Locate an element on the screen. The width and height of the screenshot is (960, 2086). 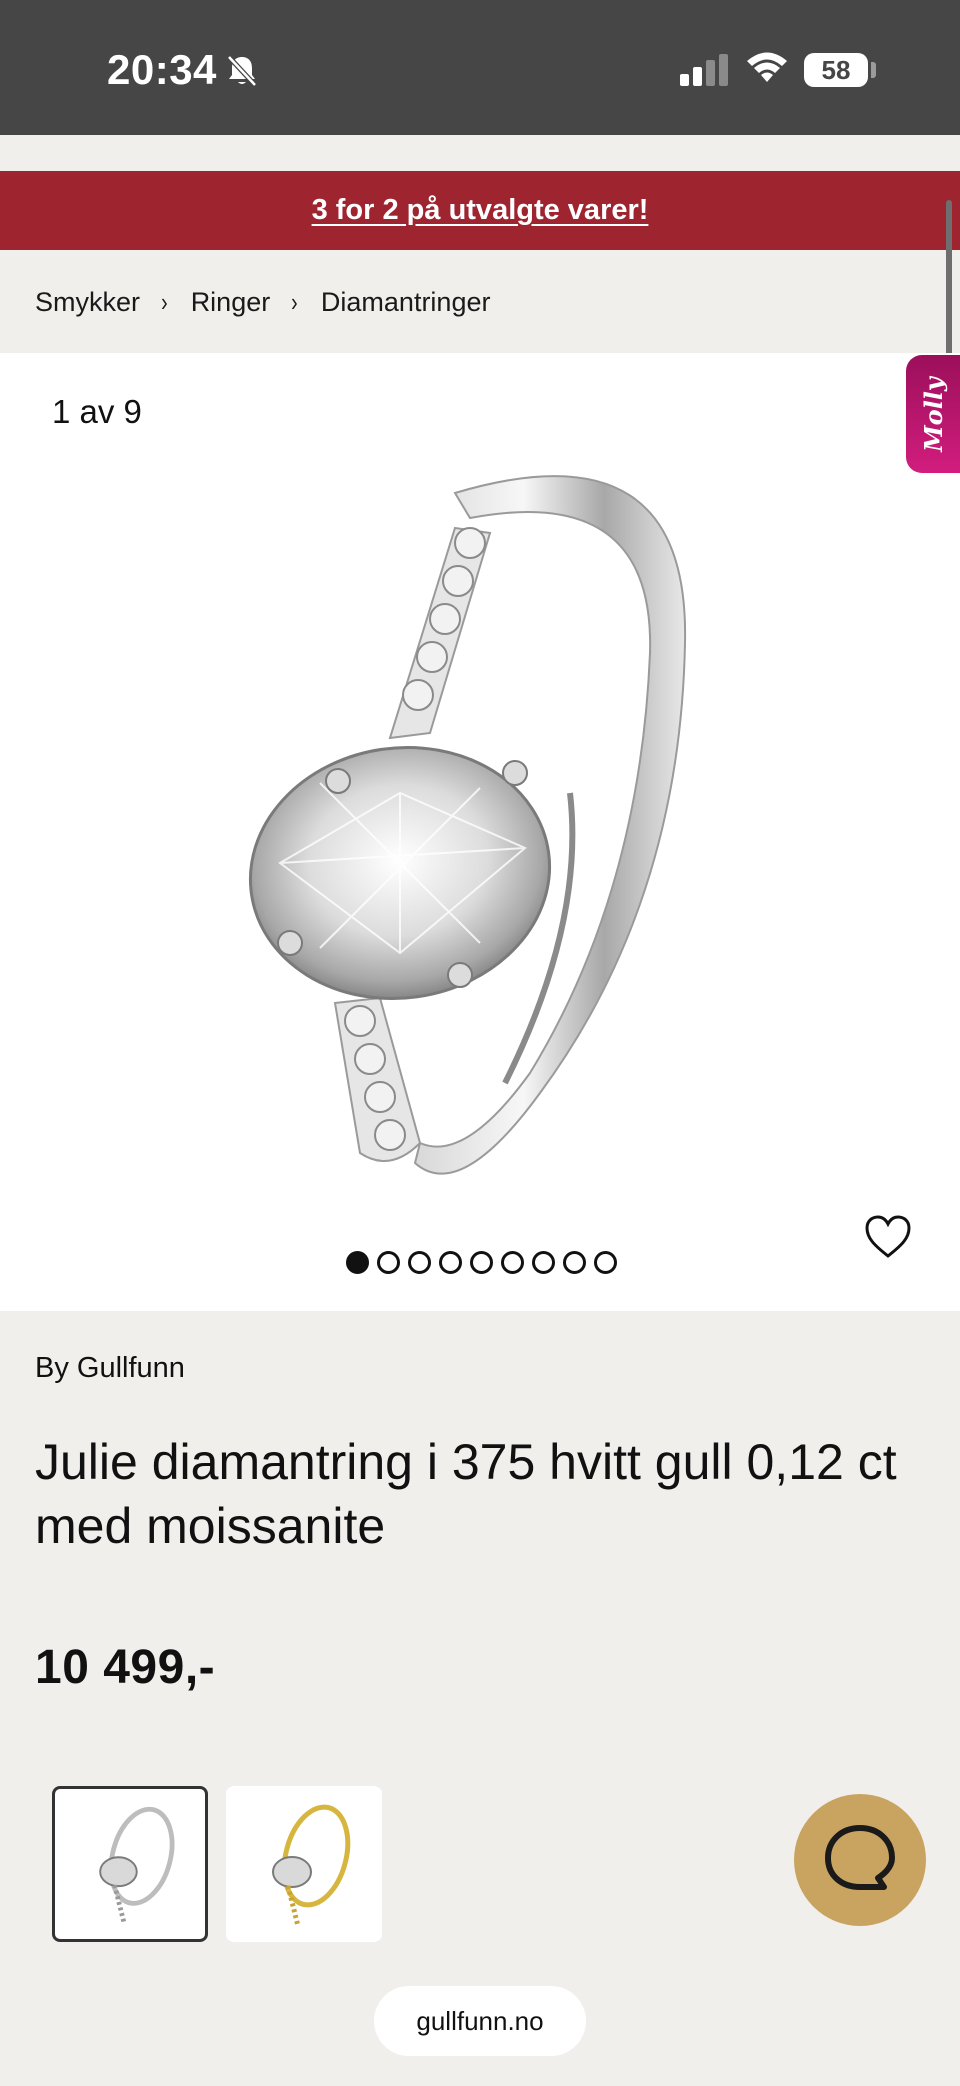
promo-link: 3 for 2 på utvalgte varer! is located at coordinates (480, 210).